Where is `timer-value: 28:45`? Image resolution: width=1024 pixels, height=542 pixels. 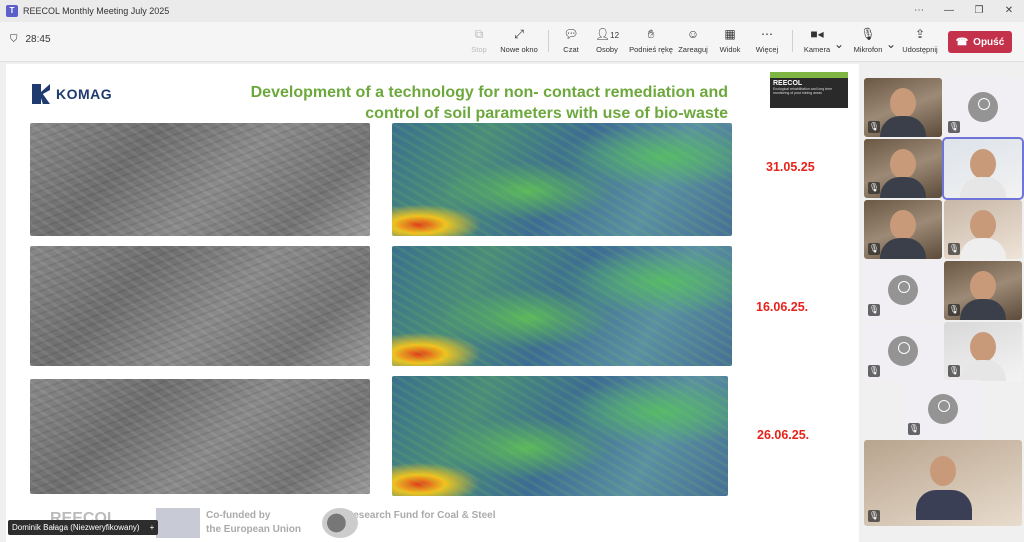 timer-value: 28:45 is located at coordinates (38, 39).